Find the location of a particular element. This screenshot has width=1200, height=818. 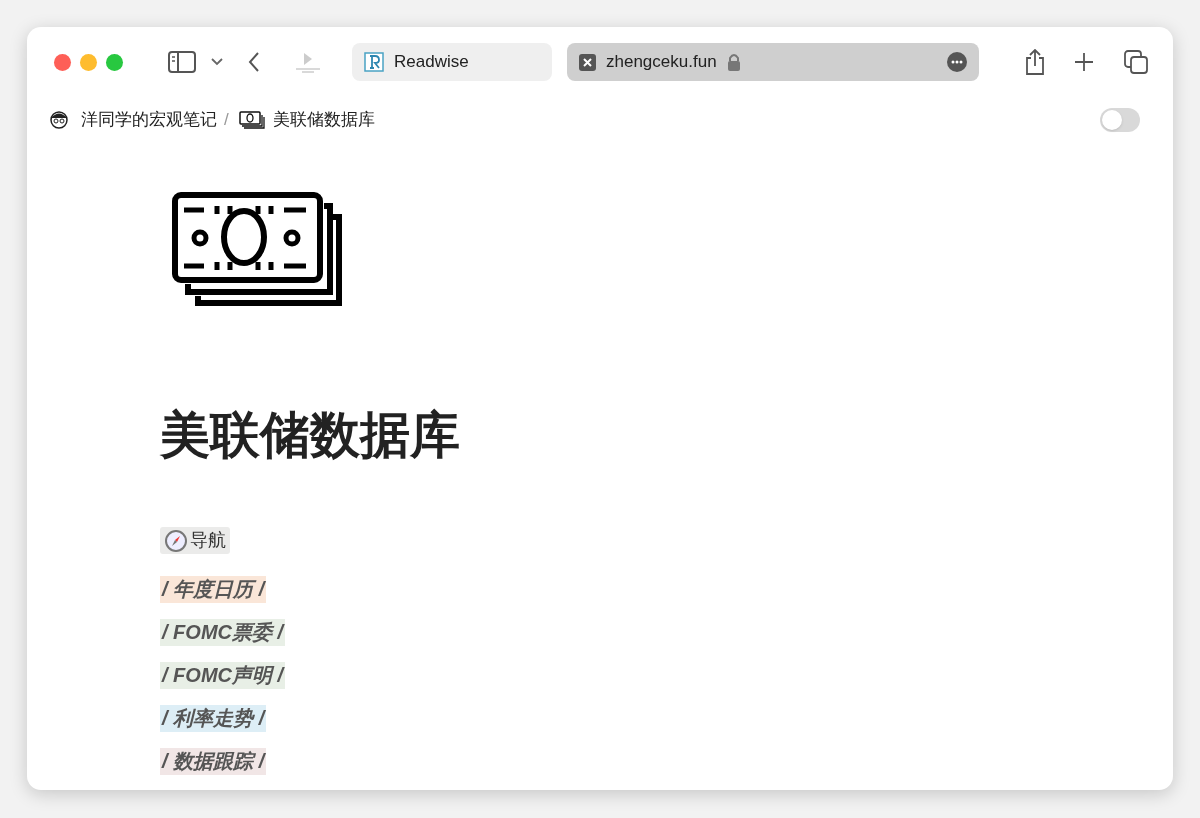

nav-link: / FOMC声明 / is located at coordinates (223, 675).